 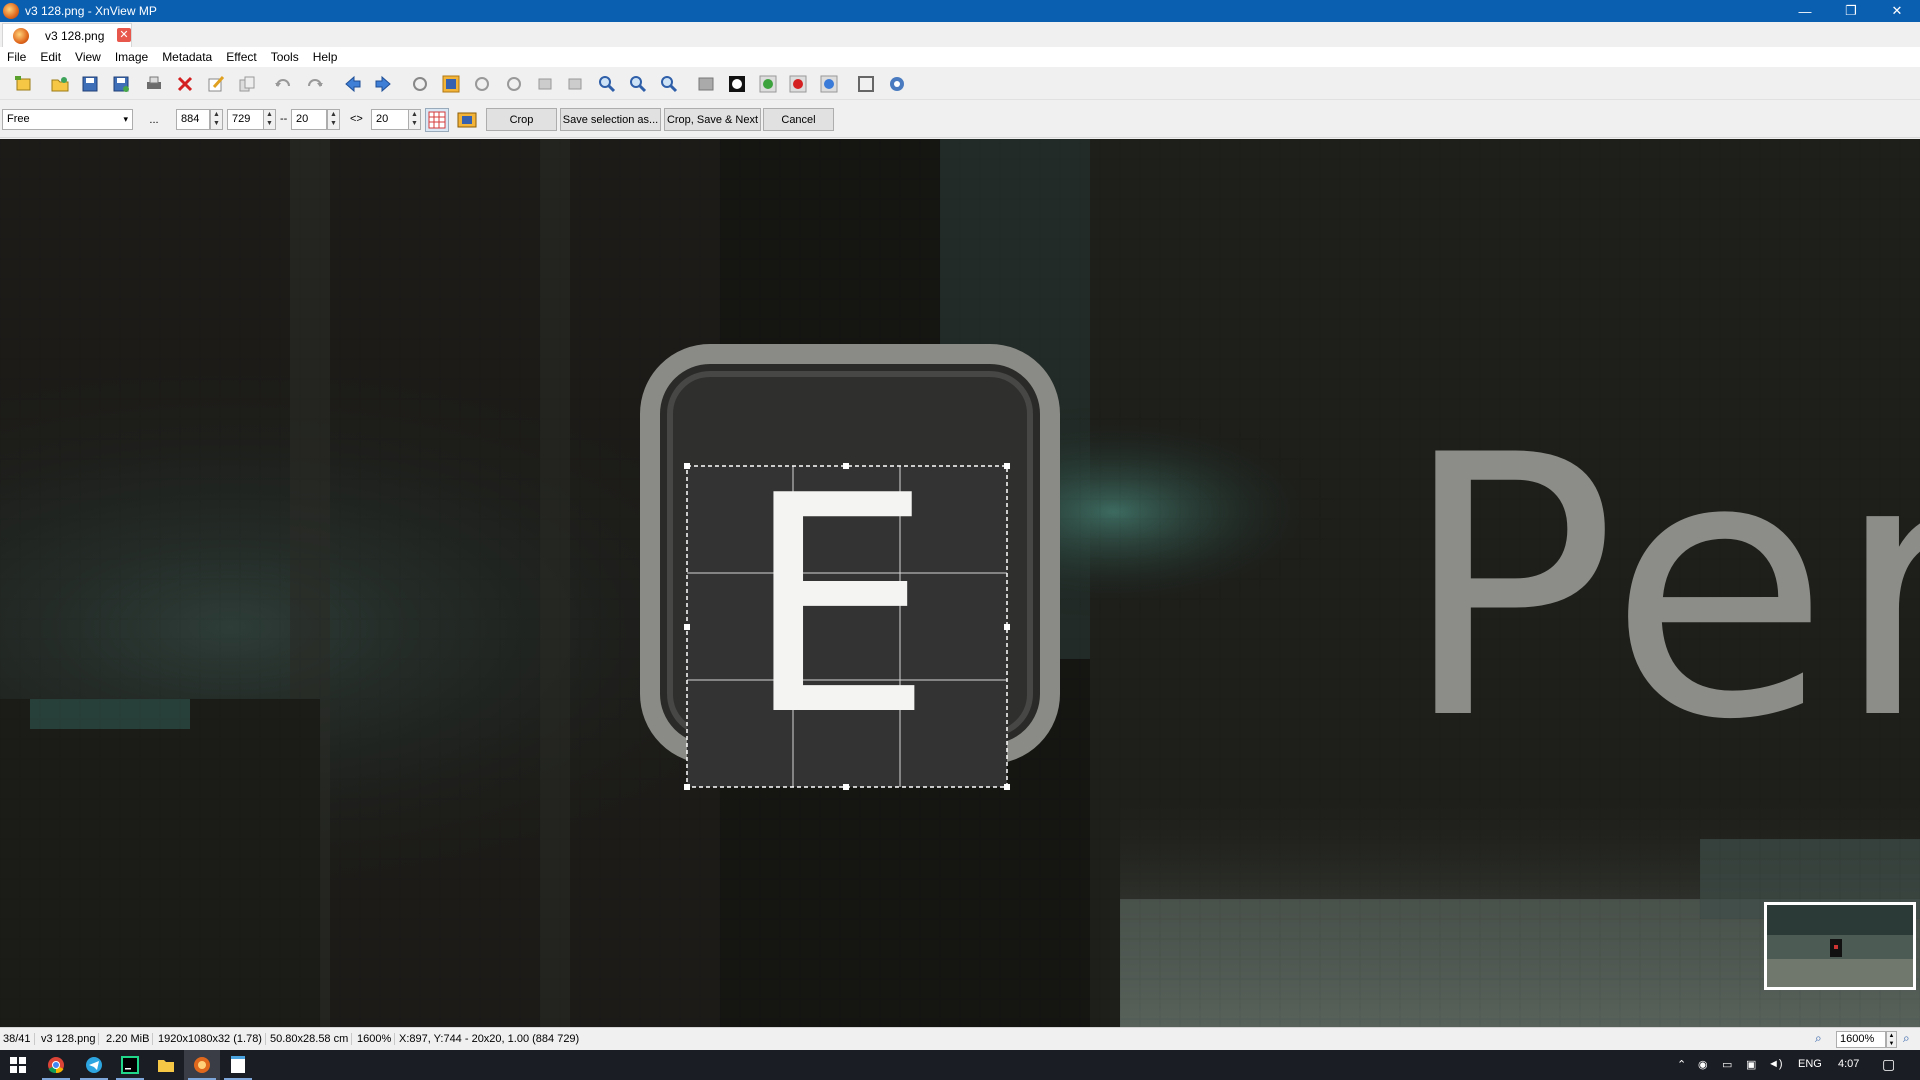 I want to click on status-position: X:897, Y:744 - 20x20, 1.00 (884 729), so click(x=489, y=1039).